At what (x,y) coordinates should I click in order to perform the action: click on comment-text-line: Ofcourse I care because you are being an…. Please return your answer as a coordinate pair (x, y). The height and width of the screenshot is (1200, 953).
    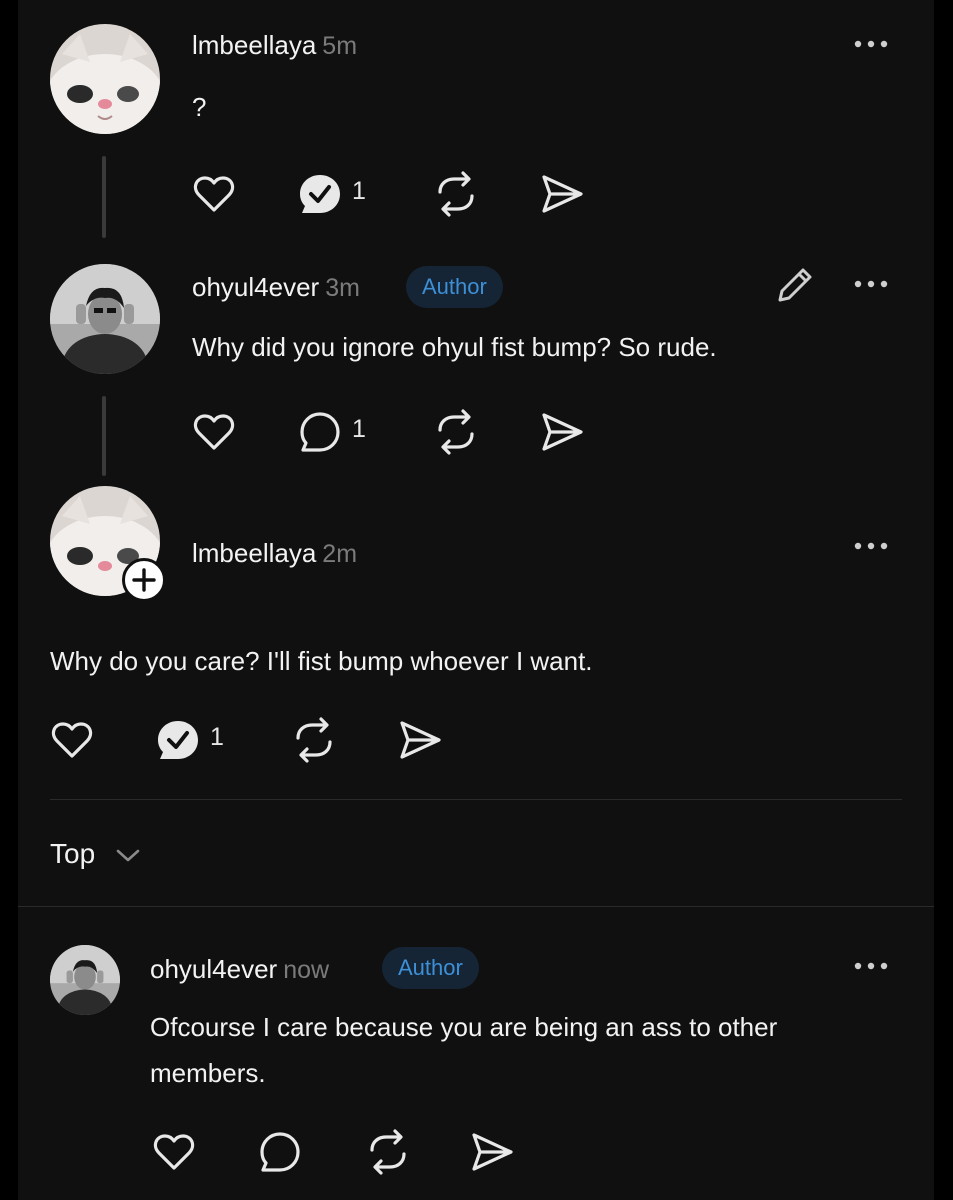
    Looking at the image, I should click on (464, 1027).